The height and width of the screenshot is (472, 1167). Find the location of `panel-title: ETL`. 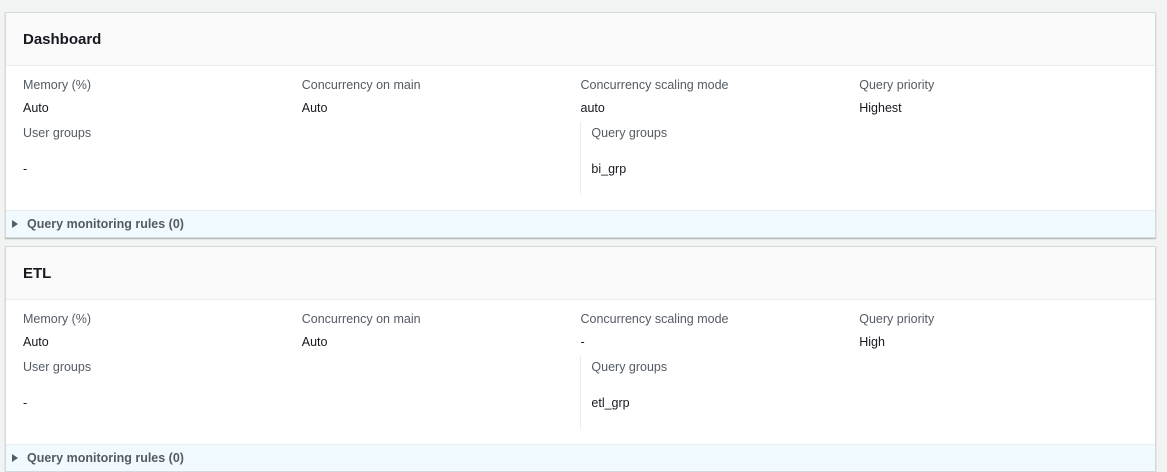

panel-title: ETL is located at coordinates (37, 273).